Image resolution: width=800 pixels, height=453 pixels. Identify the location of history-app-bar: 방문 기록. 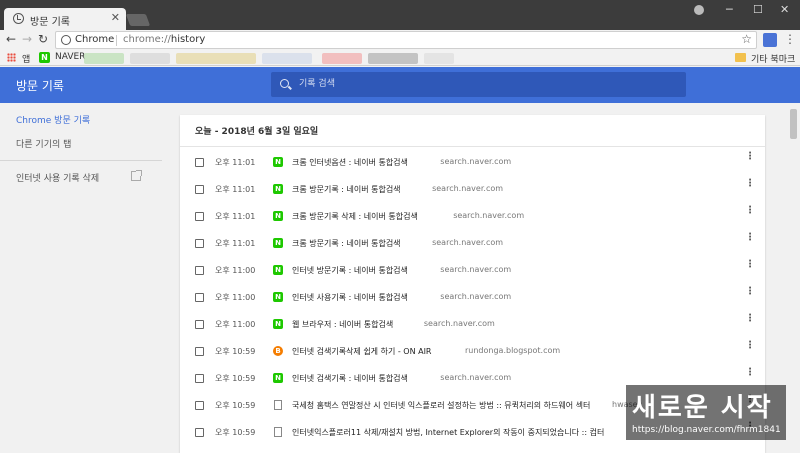
(400, 85).